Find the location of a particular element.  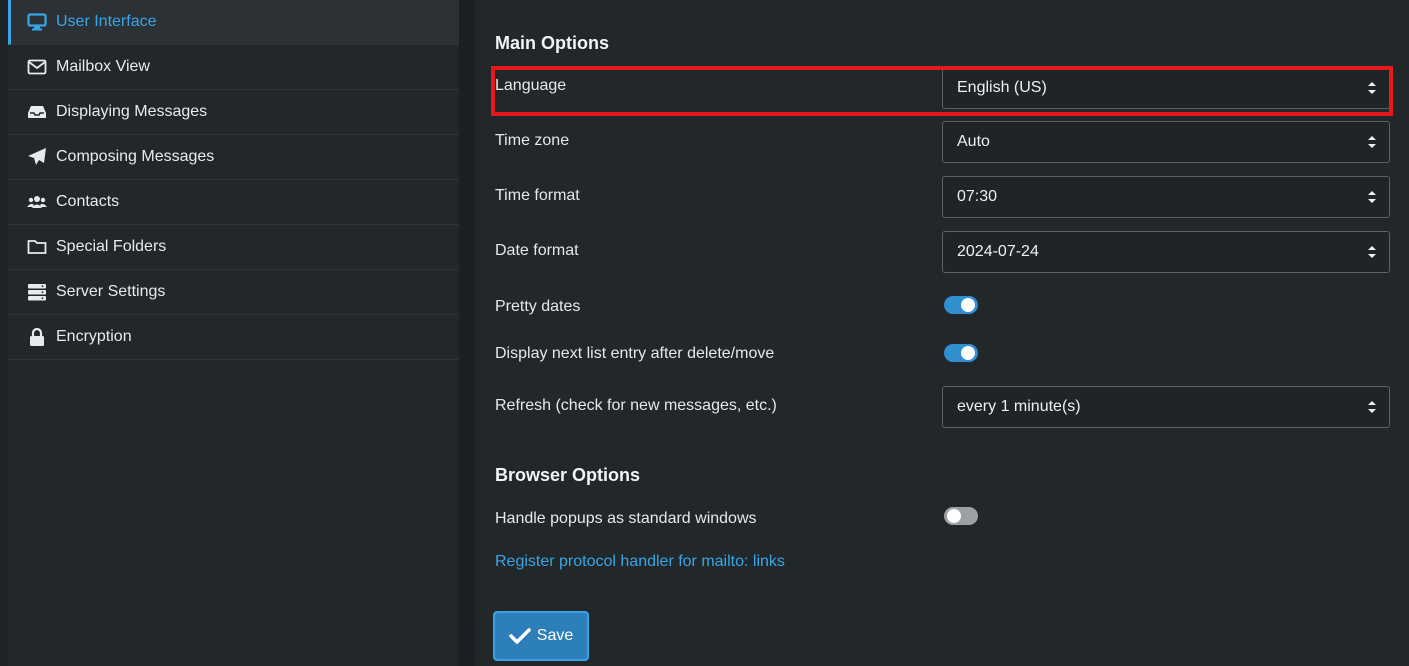

sidebar-item-label: Composing Messages is located at coordinates (135, 156).